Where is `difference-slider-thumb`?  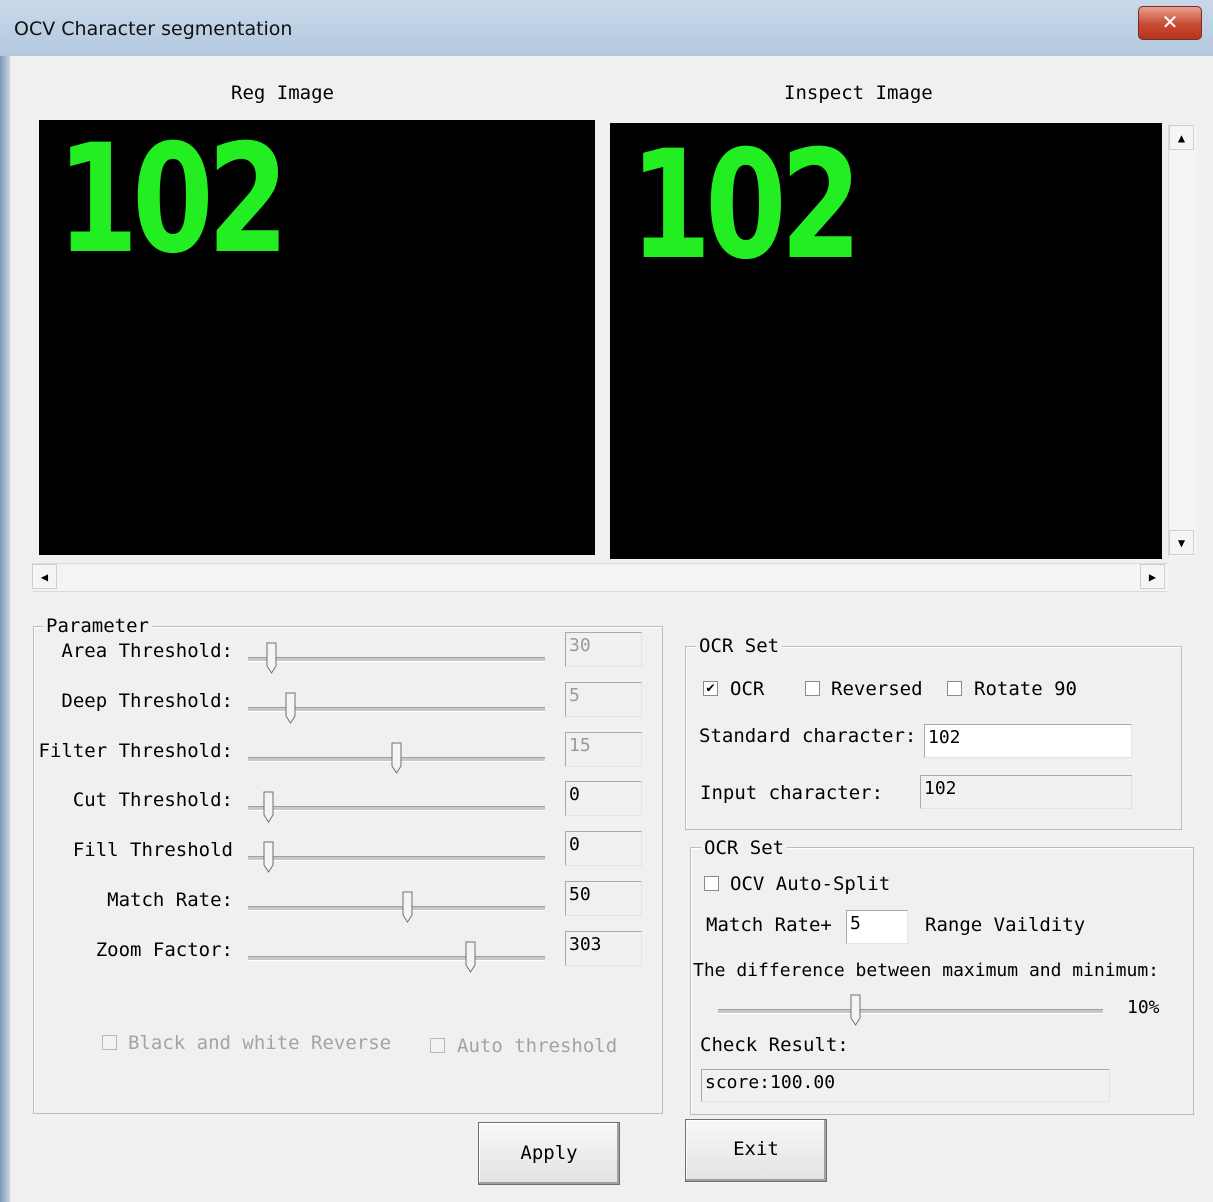 difference-slider-thumb is located at coordinates (855, 1010).